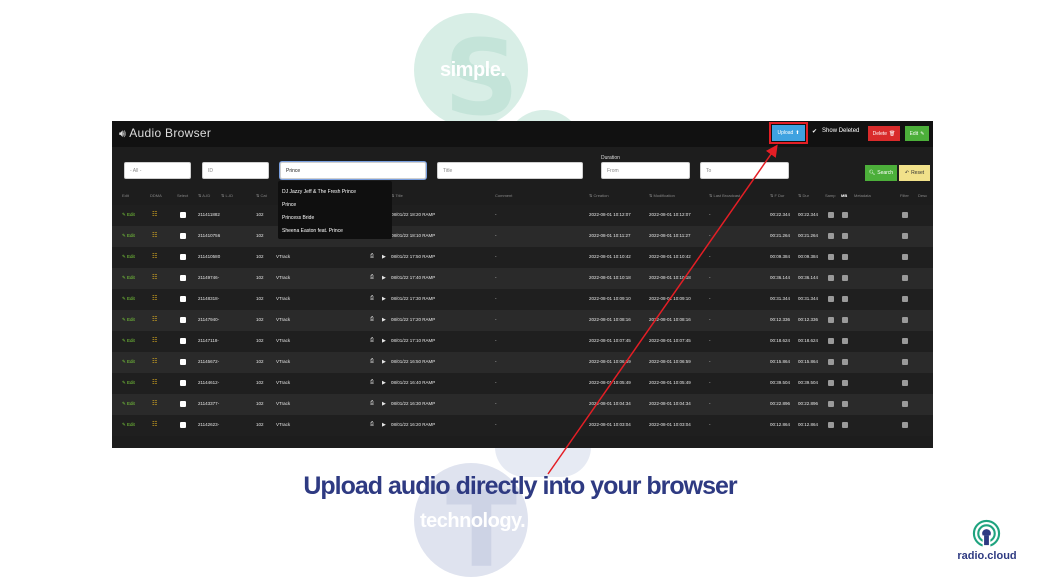 The height and width of the screenshot is (588, 1045). What do you see at coordinates (987, 556) in the screenshot?
I see `brand-name: radio.cloud` at bounding box center [987, 556].